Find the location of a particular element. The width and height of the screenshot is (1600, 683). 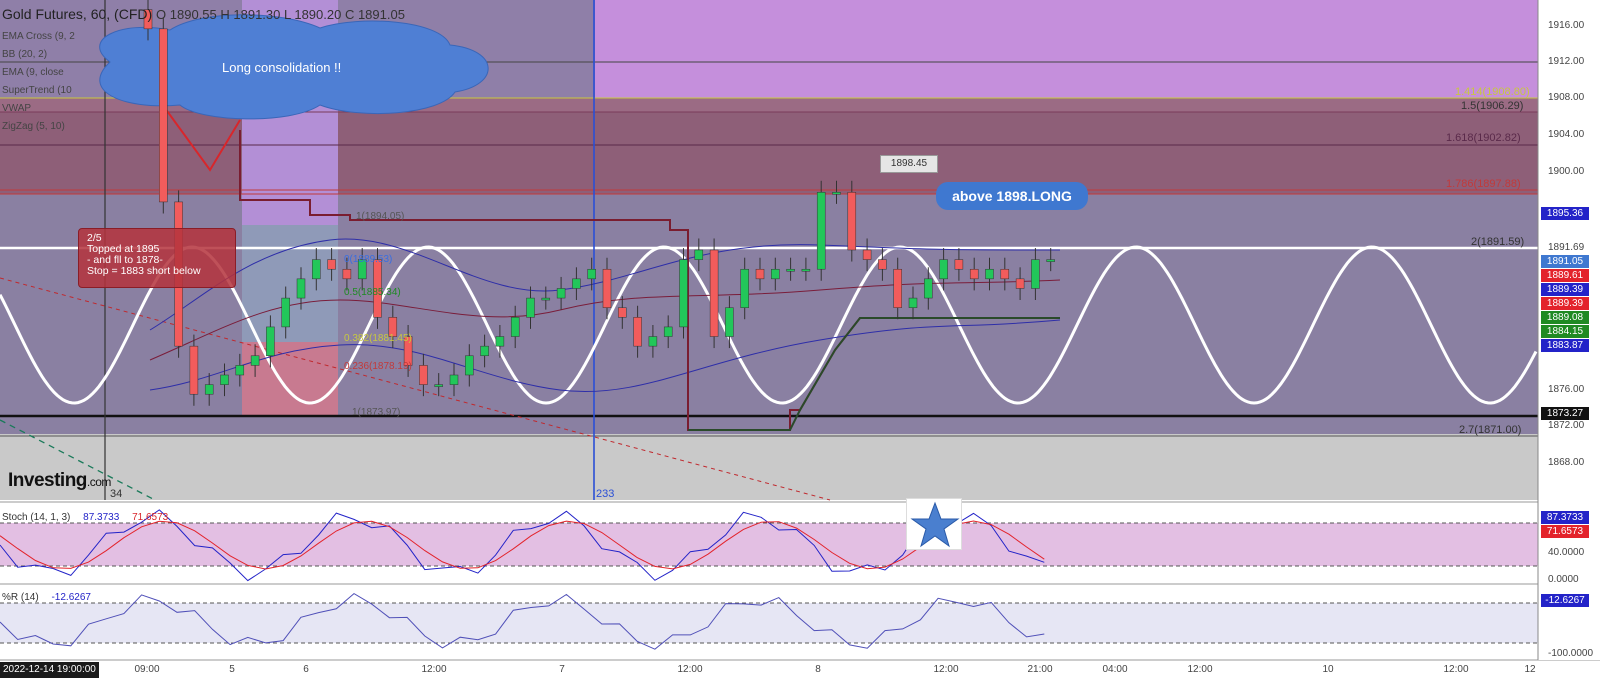

price-tag: 1889.08 is located at coordinates (1565, 317).